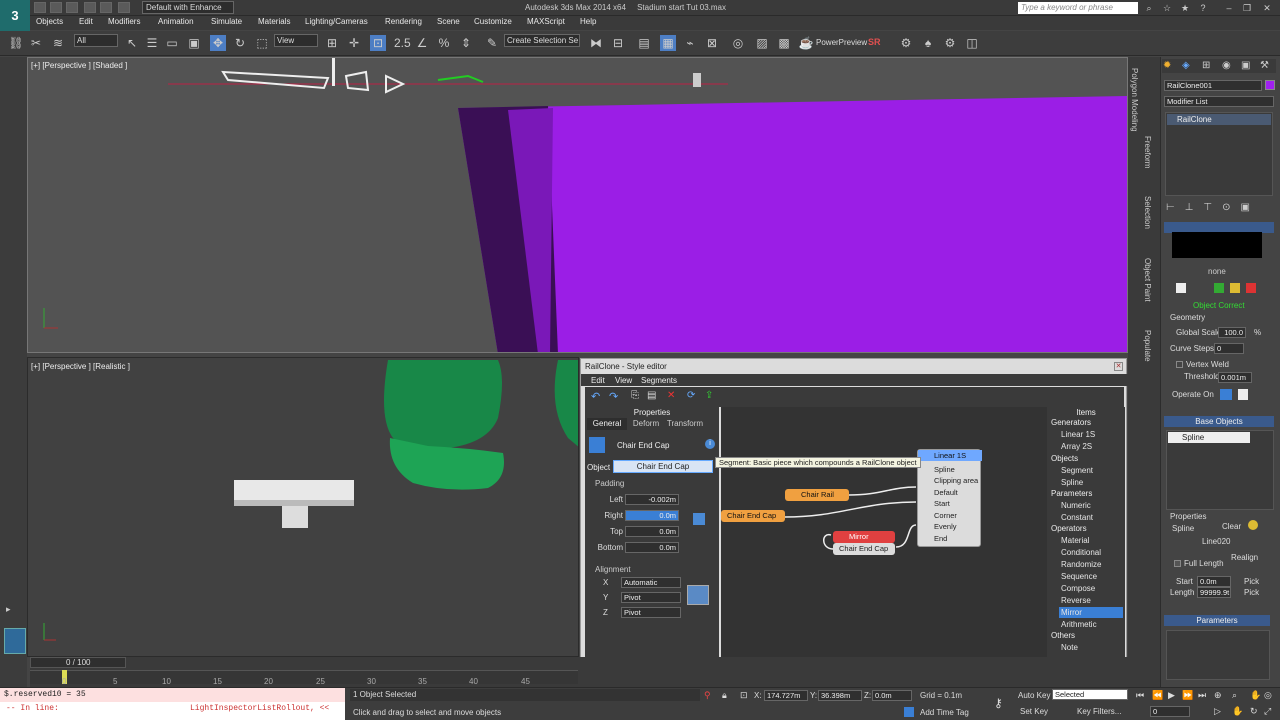 The image size is (1280, 720). What do you see at coordinates (402, 43) in the screenshot?
I see `snaps-toggle-icon: 2.5` at bounding box center [402, 43].